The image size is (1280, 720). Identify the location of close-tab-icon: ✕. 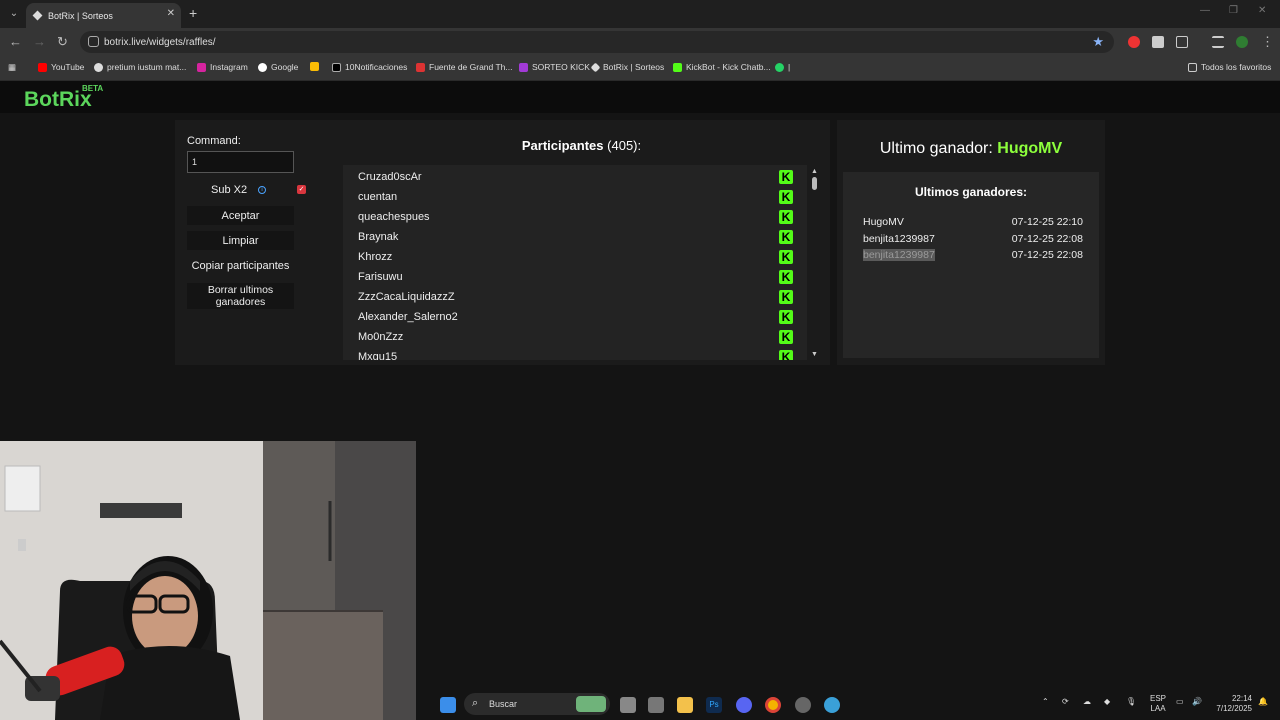
(171, 13).